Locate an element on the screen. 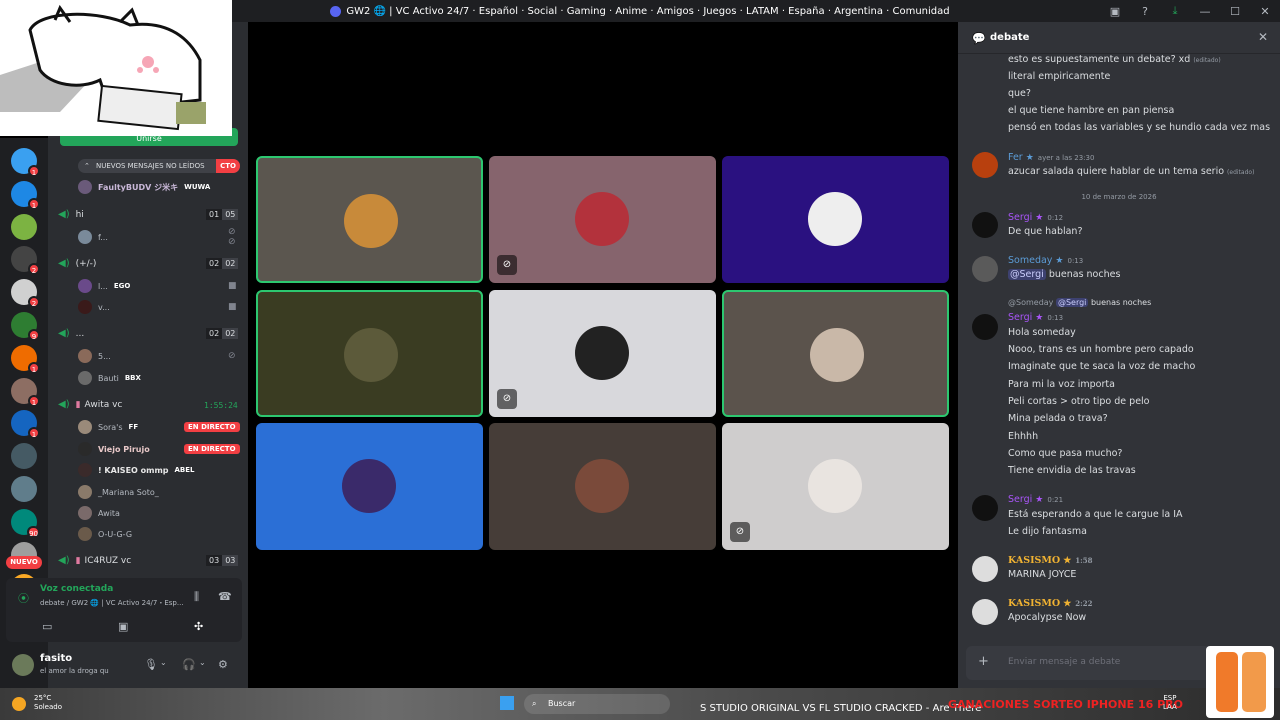 Image resolution: width=1280 pixels, height=720 pixels. camera-off-icon: ▭ is located at coordinates (47, 626).